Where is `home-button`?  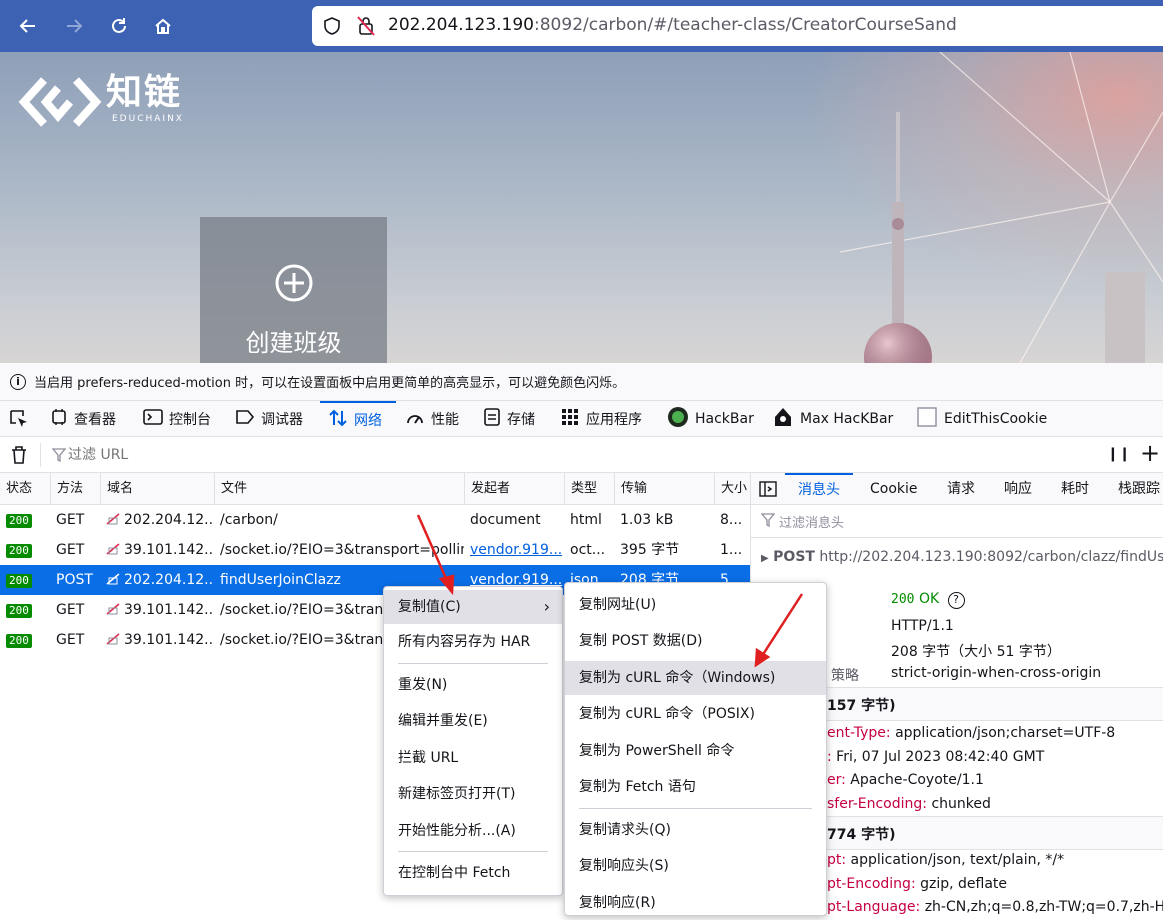 home-button is located at coordinates (163, 26).